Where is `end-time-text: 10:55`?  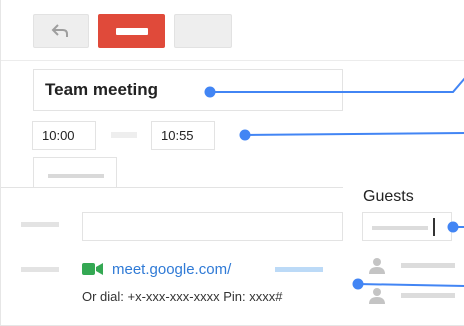
end-time-text: 10:55 is located at coordinates (177, 135).